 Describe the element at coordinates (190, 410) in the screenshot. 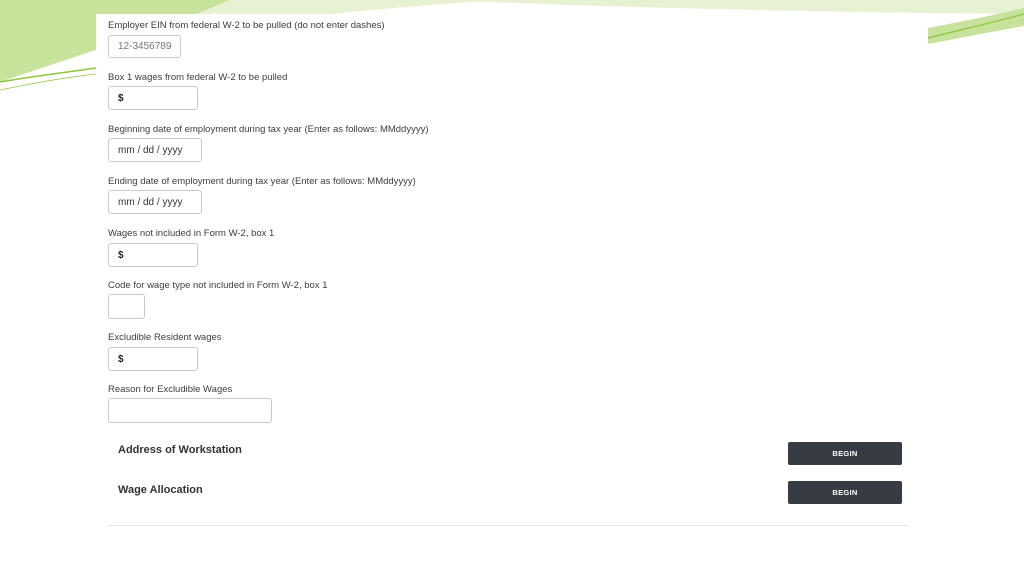

I see `excludible-reason-input` at that location.